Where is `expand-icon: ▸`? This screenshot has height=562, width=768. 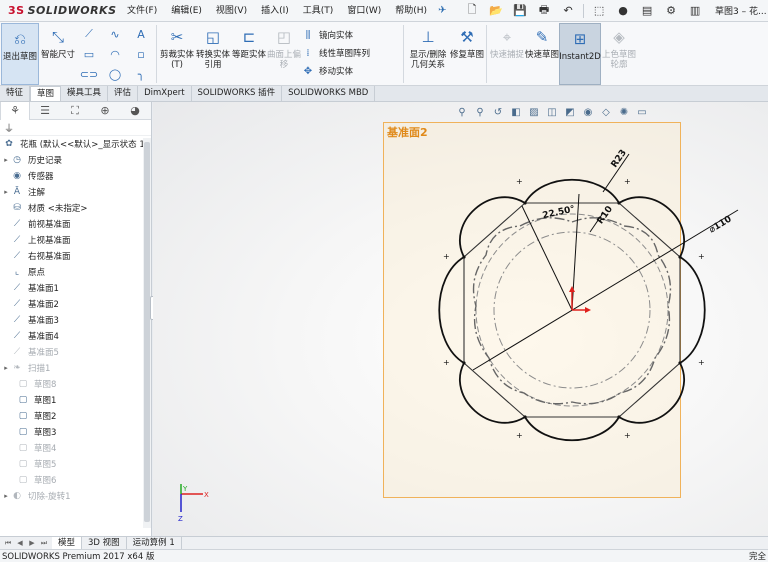 expand-icon: ▸ is located at coordinates (6, 192).